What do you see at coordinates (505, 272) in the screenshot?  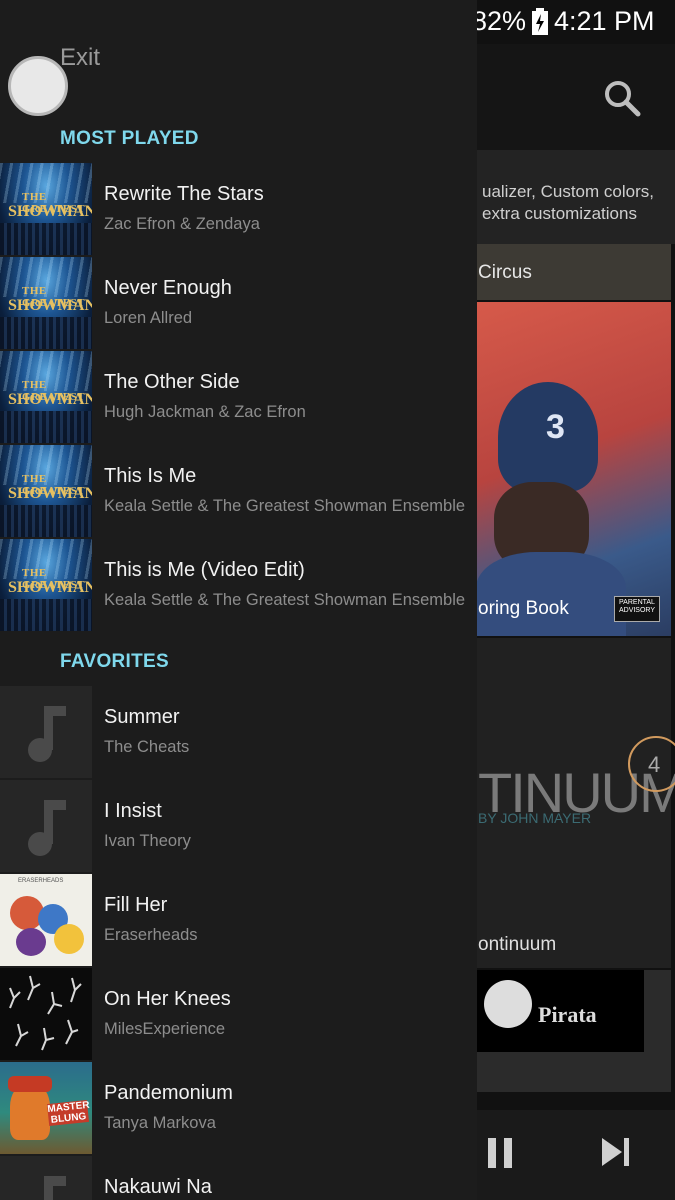 I see `album-title: Circus` at bounding box center [505, 272].